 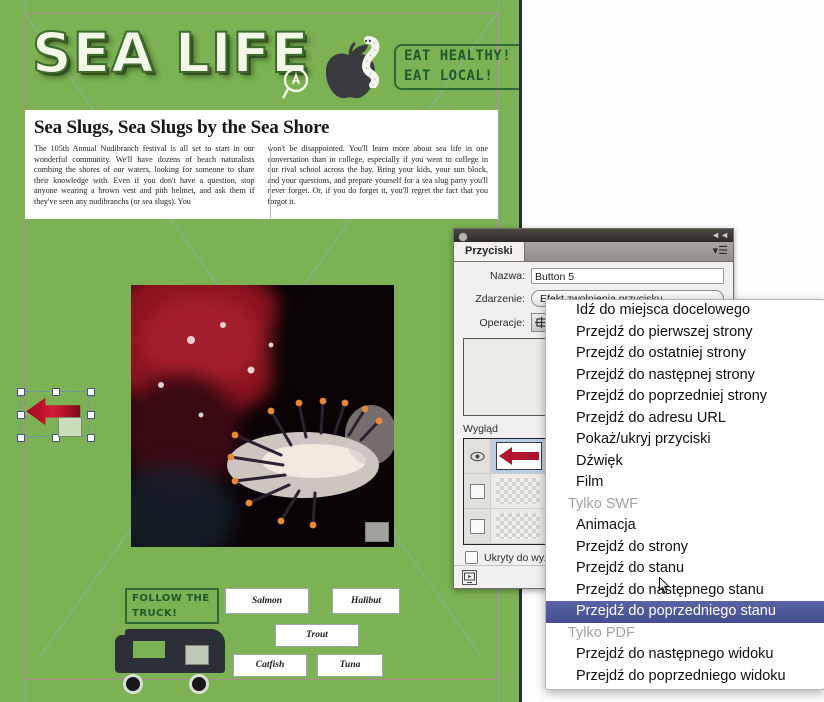 I want to click on preview-glyph-icon, so click(x=469, y=577).